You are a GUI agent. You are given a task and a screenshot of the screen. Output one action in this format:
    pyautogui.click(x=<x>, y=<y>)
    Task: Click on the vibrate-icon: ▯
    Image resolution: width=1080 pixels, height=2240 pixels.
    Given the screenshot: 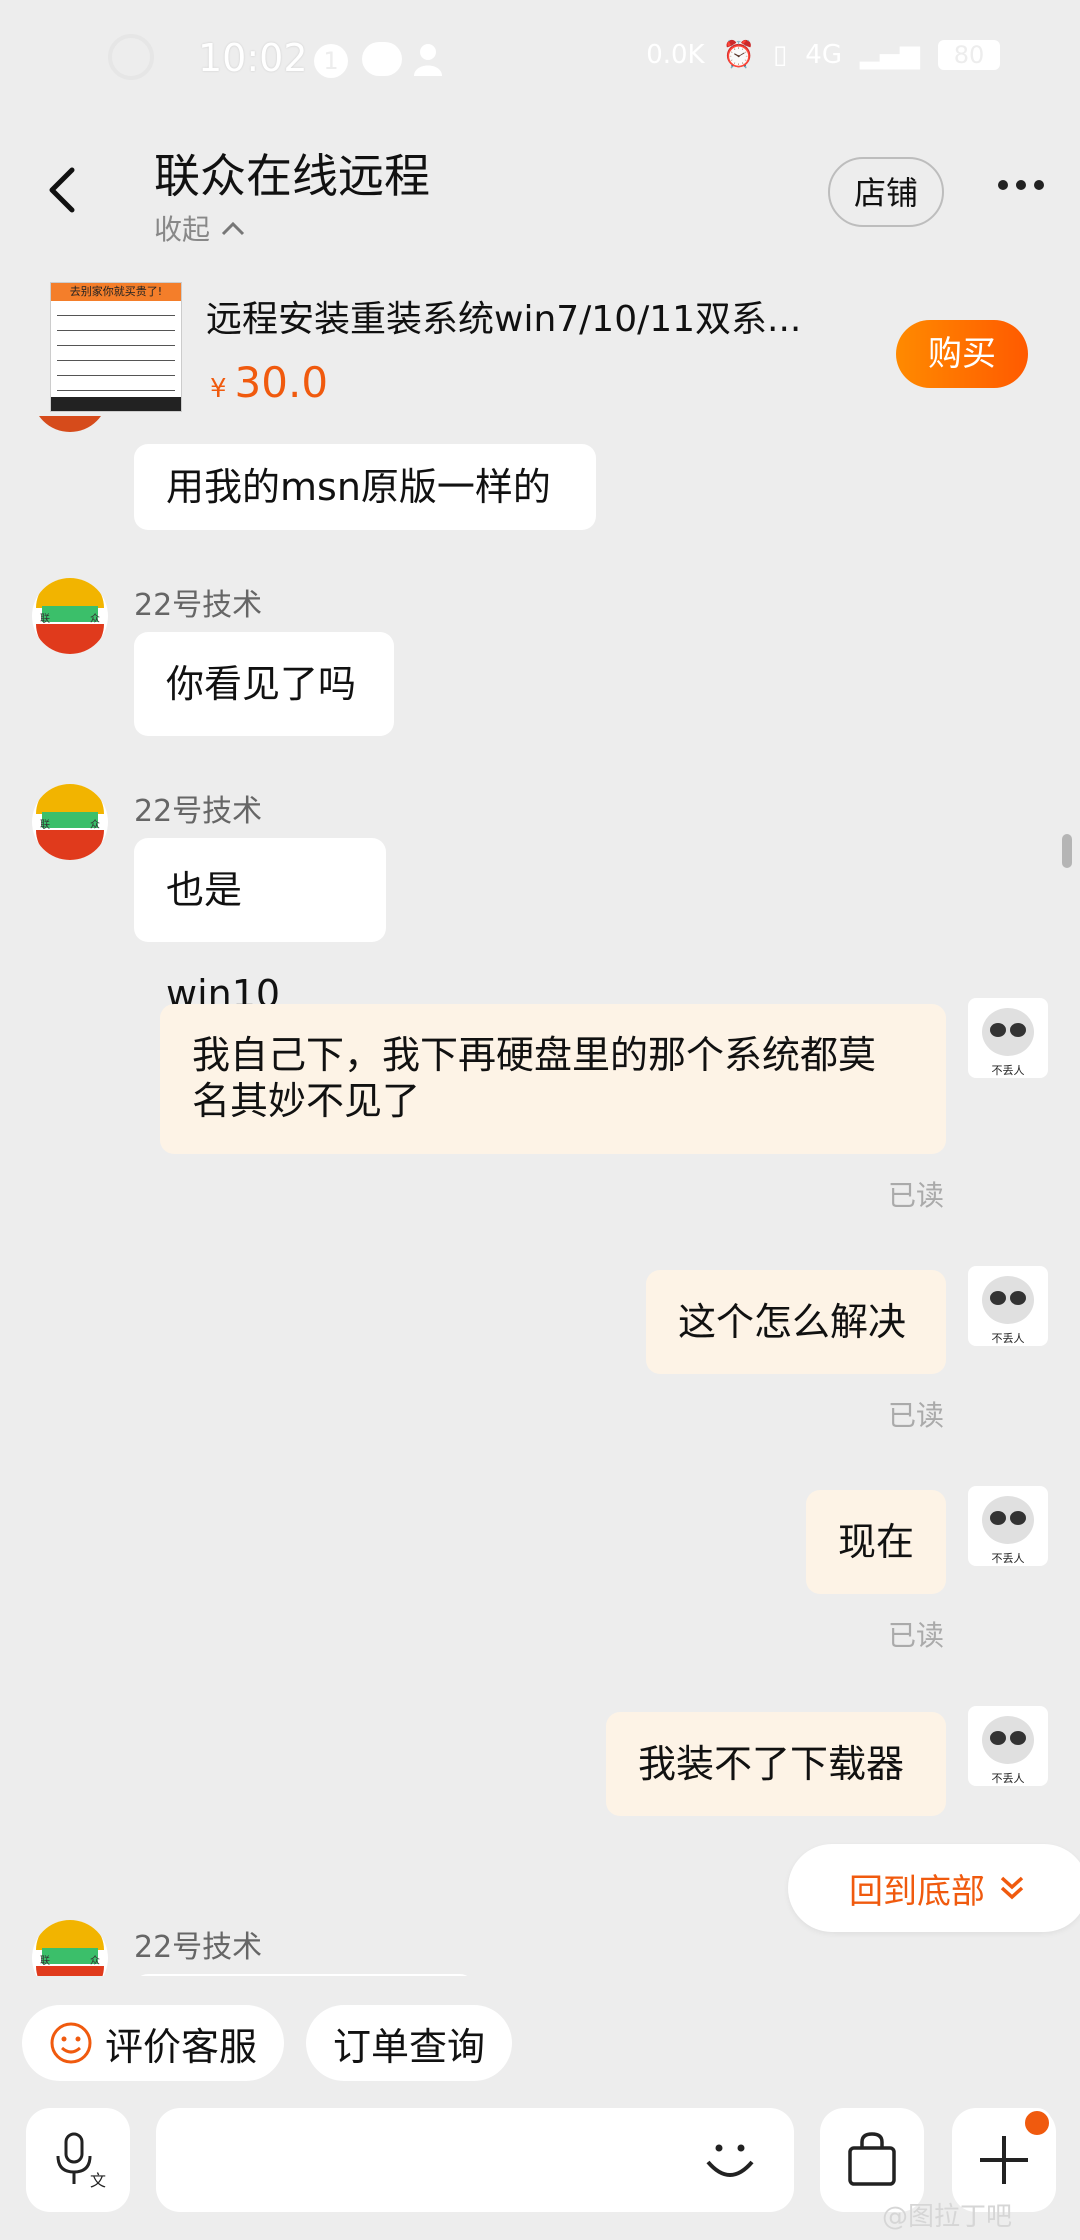 What is the action you would take?
    pyautogui.click(x=780, y=55)
    